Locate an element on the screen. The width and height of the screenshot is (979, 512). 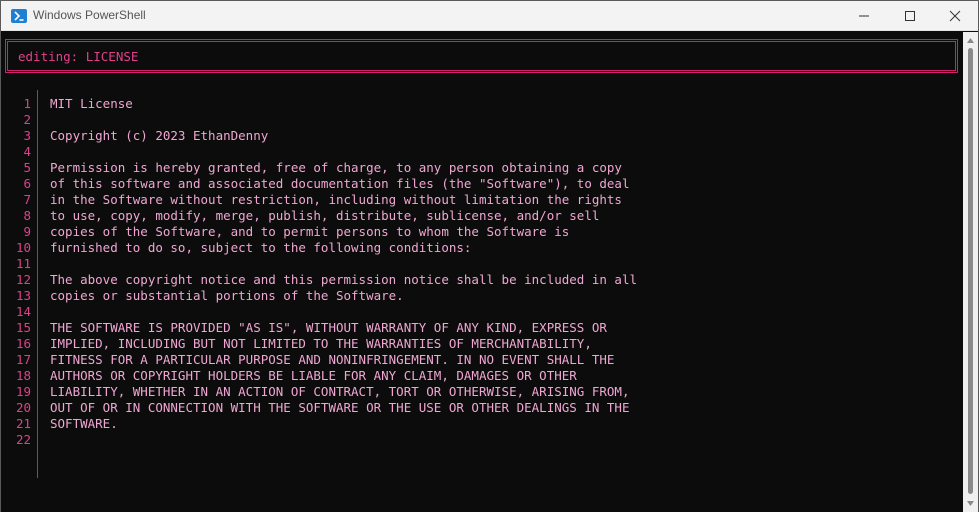
line-number: 1 is located at coordinates (27, 103).